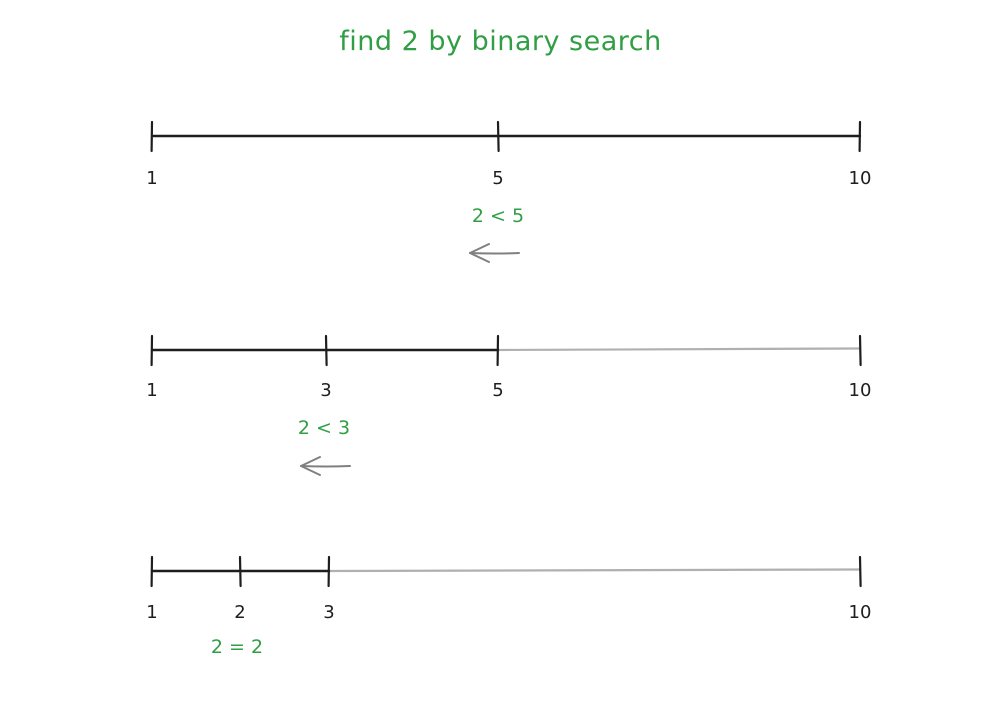  Describe the element at coordinates (324, 428) in the screenshot. I see `comparison-label: 2 < 3` at that location.